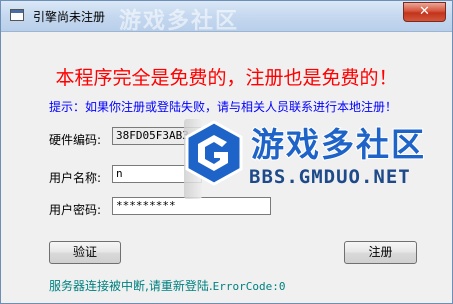 The width and height of the screenshot is (453, 304). I want to click on title-bar: 引擎尚未注册 游戏多社区 ✕, so click(226, 17).